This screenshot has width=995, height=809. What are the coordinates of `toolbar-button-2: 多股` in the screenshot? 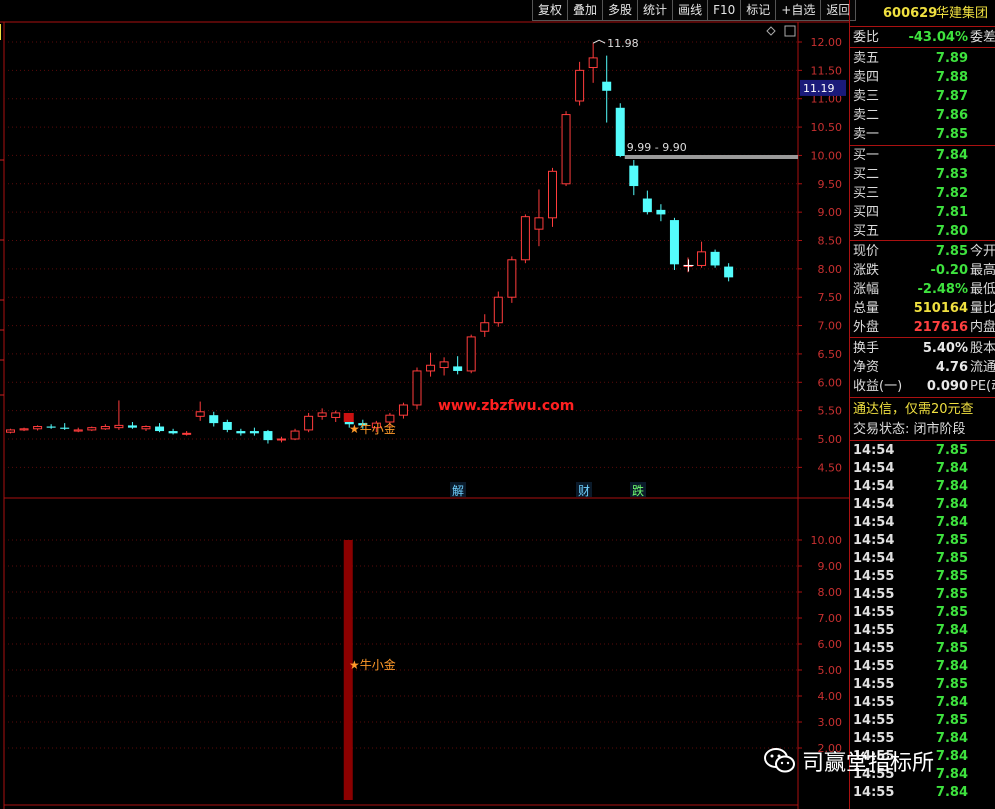 It's located at (620, 10).